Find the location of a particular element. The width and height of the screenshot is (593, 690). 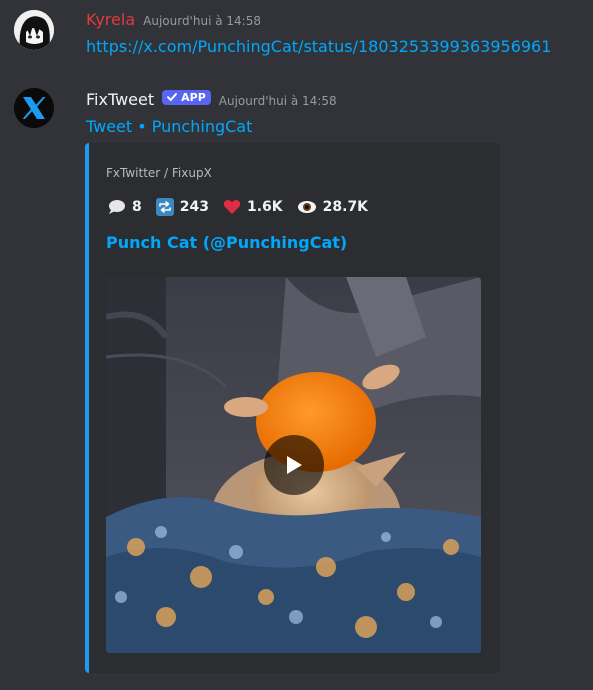

eye-icon is located at coordinates (306, 207).